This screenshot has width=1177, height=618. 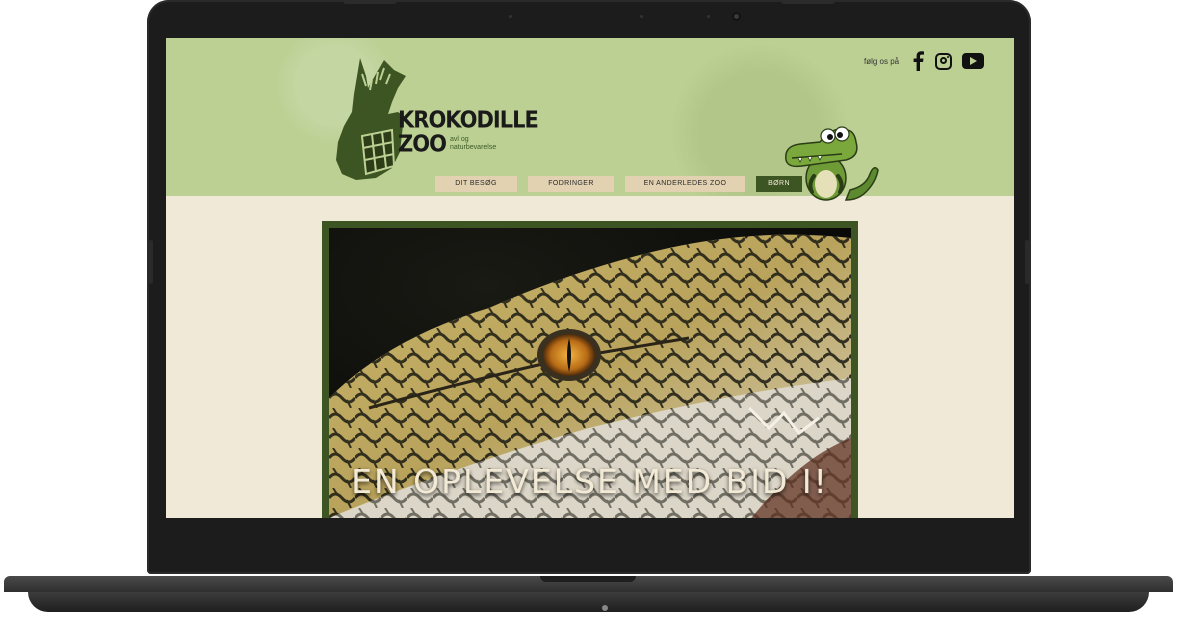 What do you see at coordinates (422, 144) in the screenshot?
I see `logo-zoo: ZOO` at bounding box center [422, 144].